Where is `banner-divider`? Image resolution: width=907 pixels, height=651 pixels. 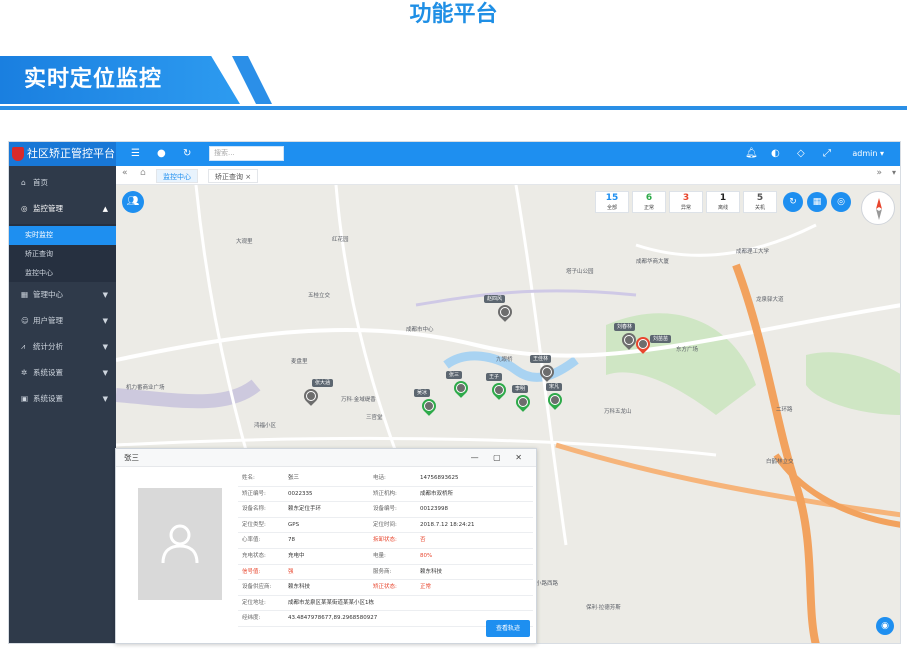
banner-divider is located at coordinates (453, 108).